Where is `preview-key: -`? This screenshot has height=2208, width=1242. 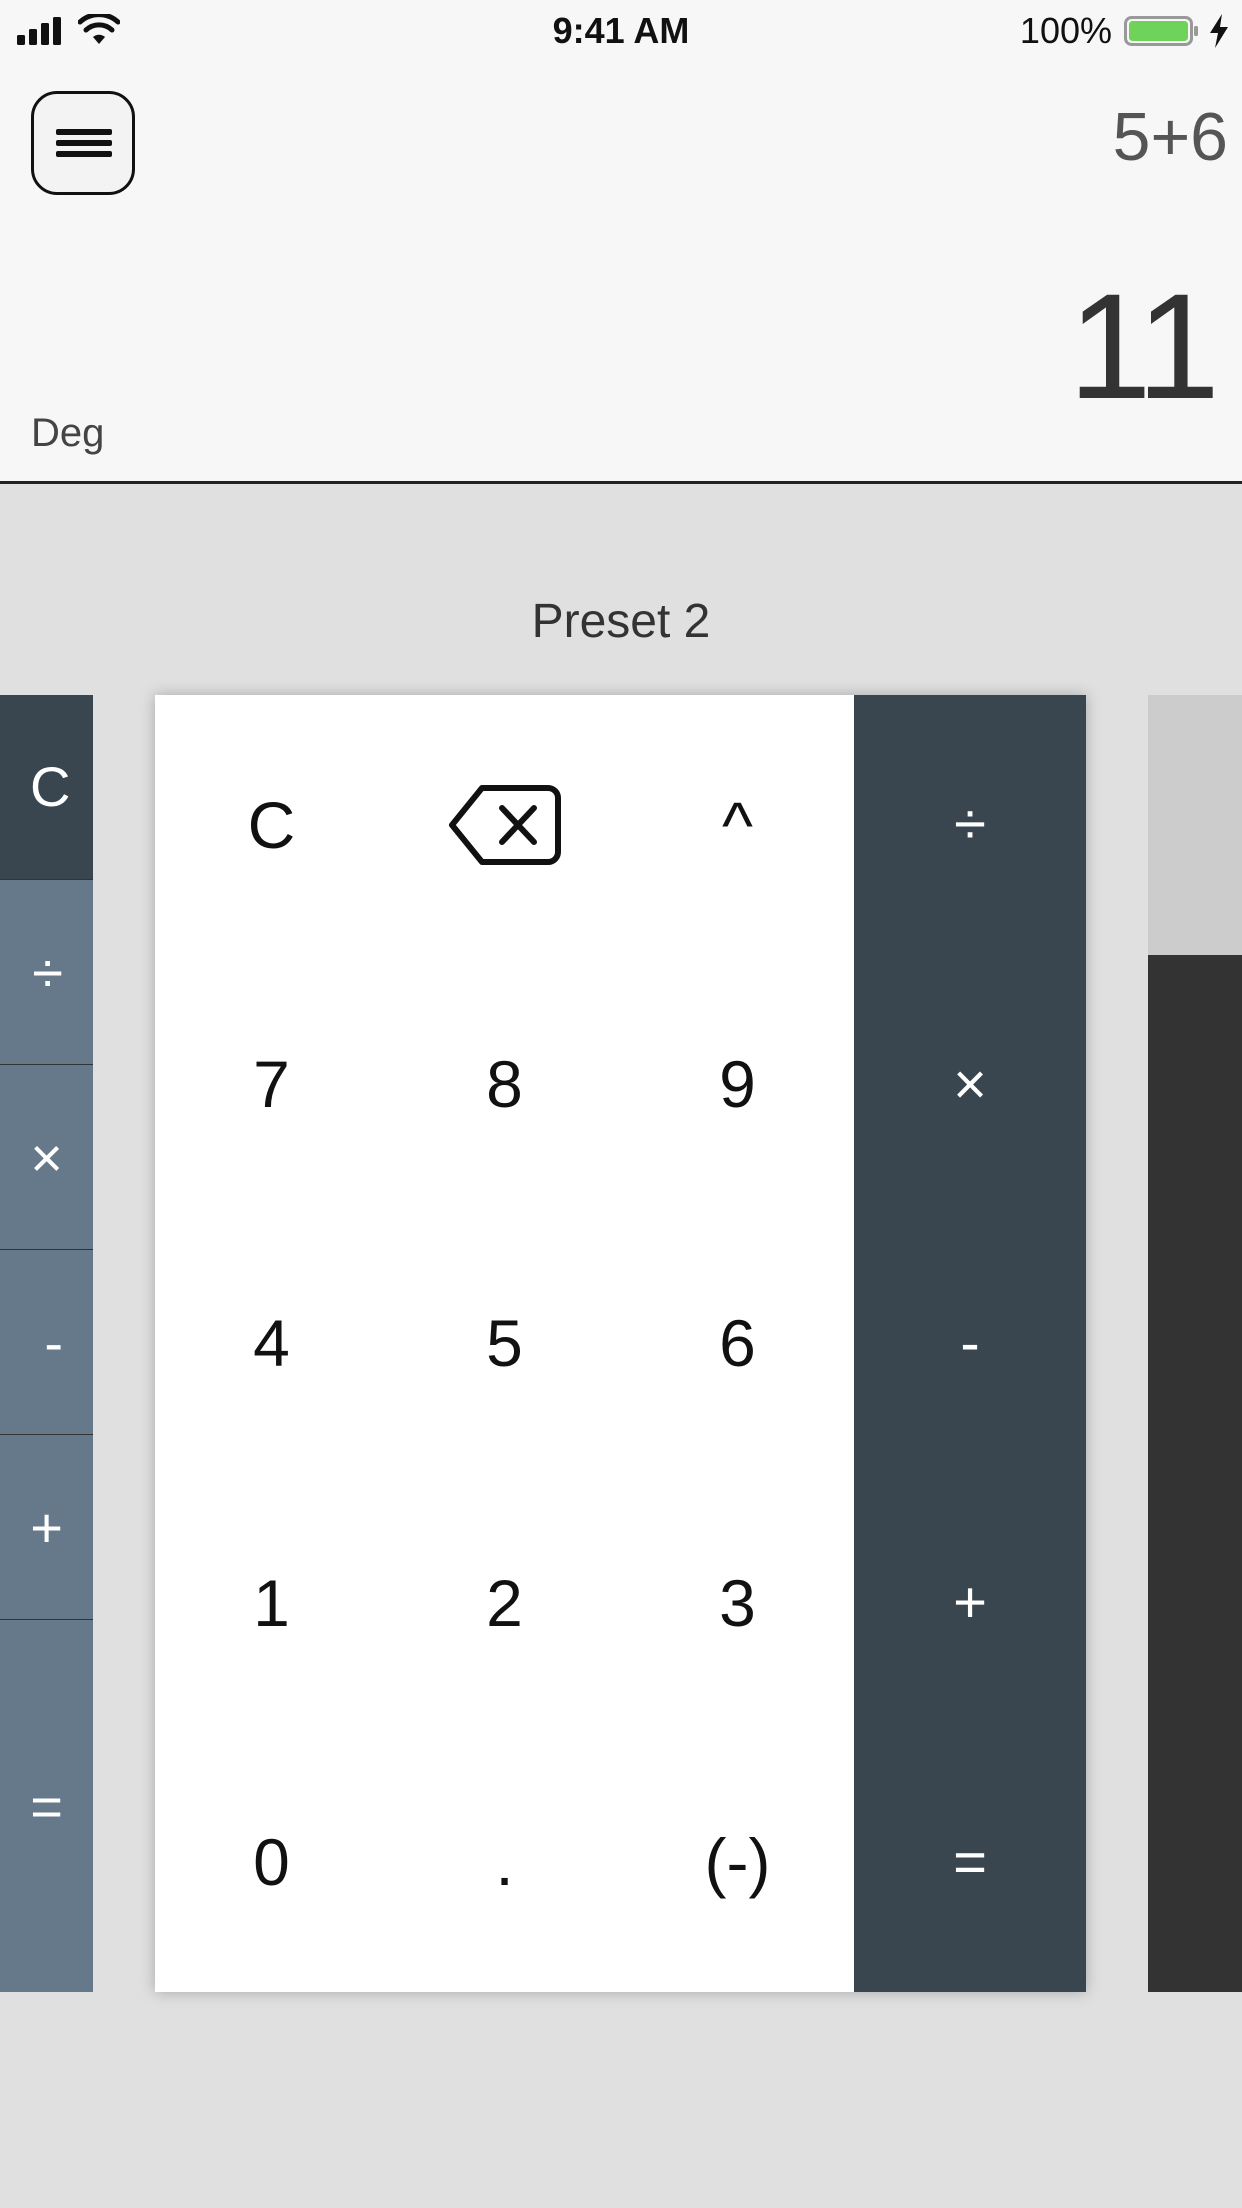
preview-key: - is located at coordinates (46, 1341).